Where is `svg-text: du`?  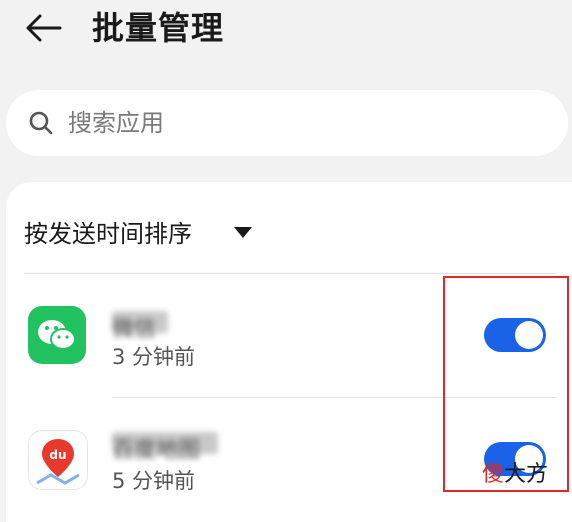
svg-text: du is located at coordinates (57, 455).